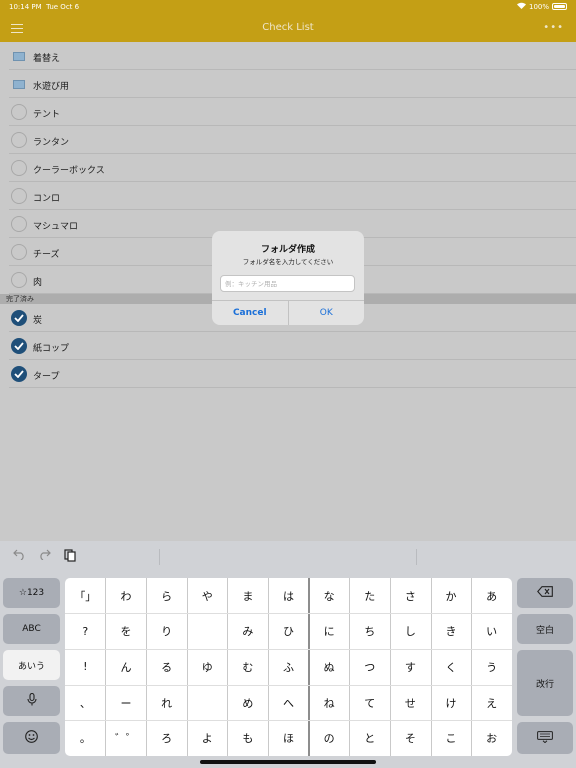  Describe the element at coordinates (44, 556) in the screenshot. I see `redo-icon` at that location.